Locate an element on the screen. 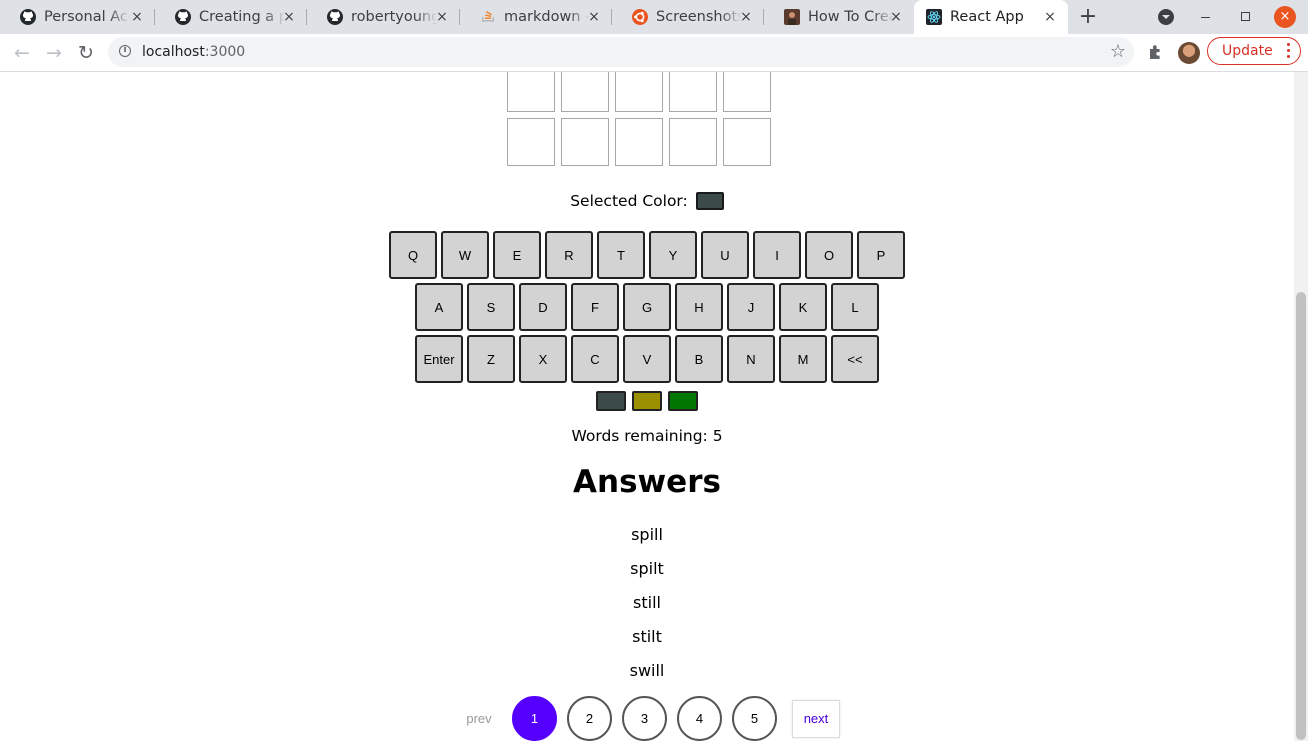  menu-kebab-icon is located at coordinates (1288, 51).